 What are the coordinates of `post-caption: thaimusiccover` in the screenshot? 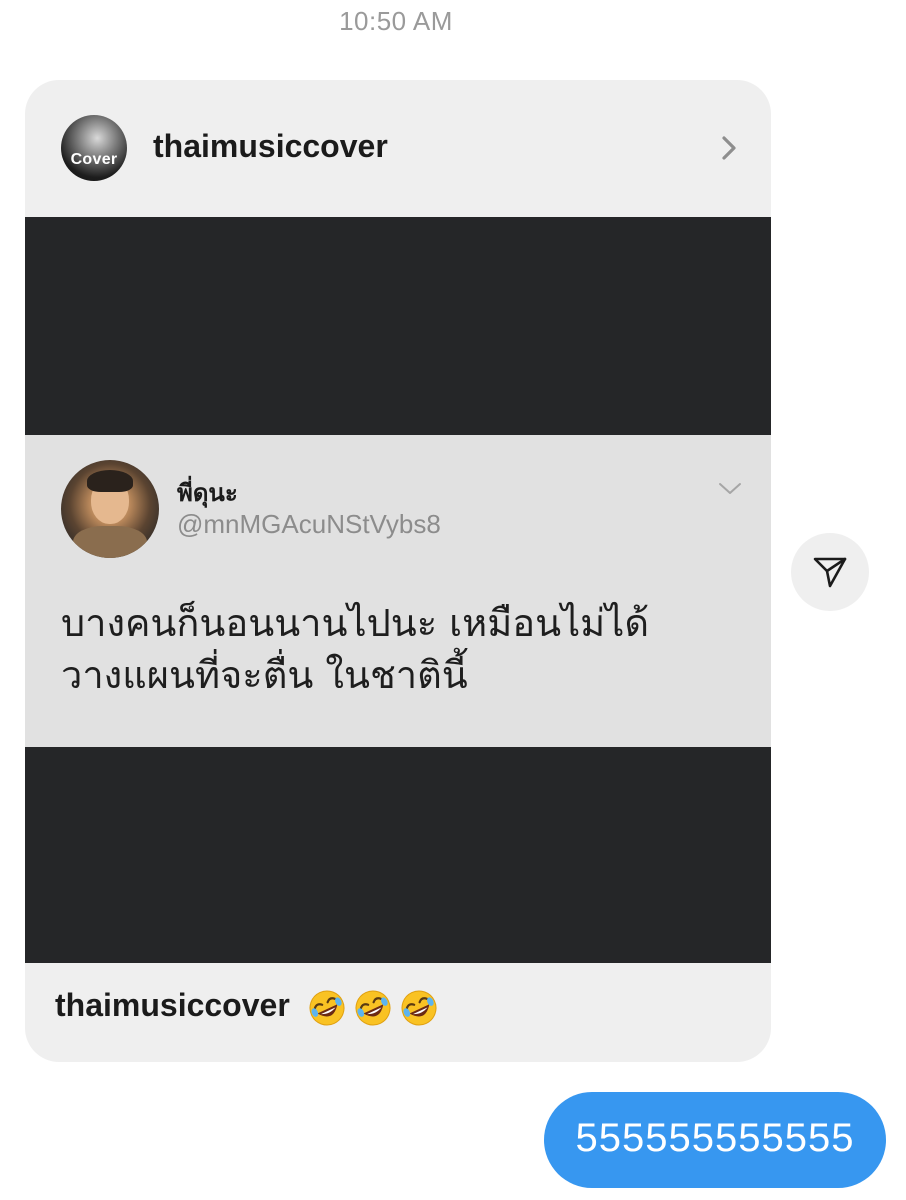 It's located at (250, 1007).